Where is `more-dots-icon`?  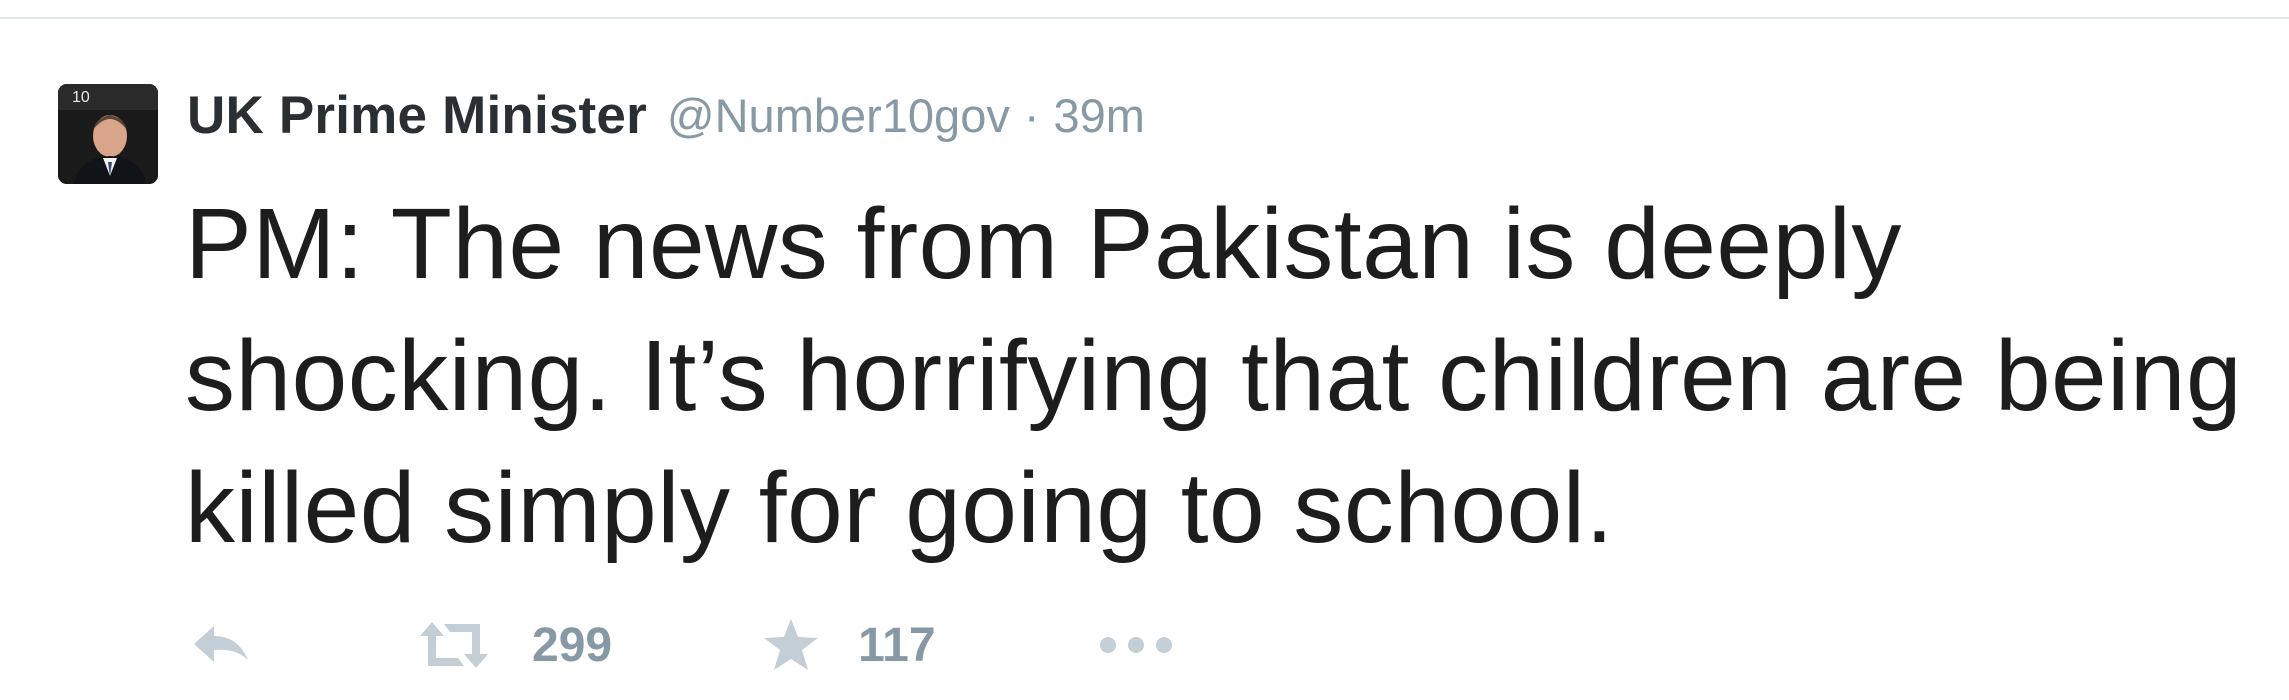
more-dots-icon is located at coordinates (1135, 645).